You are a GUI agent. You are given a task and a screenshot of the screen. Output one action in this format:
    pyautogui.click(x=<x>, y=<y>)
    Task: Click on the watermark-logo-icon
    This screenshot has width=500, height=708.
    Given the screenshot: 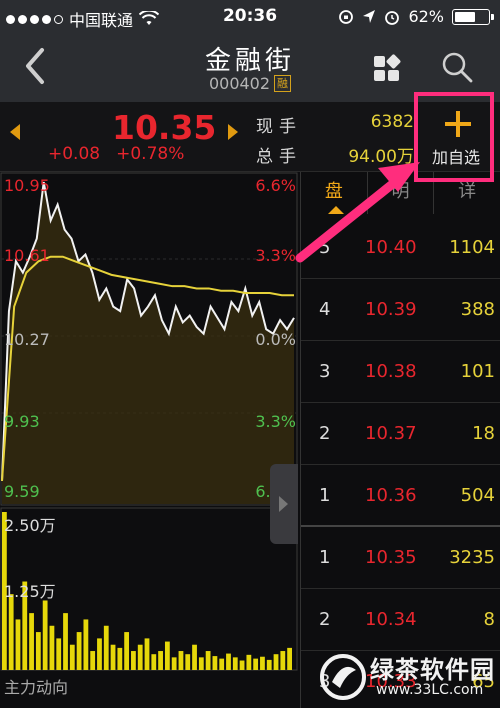 What is the action you would take?
    pyautogui.click(x=343, y=677)
    